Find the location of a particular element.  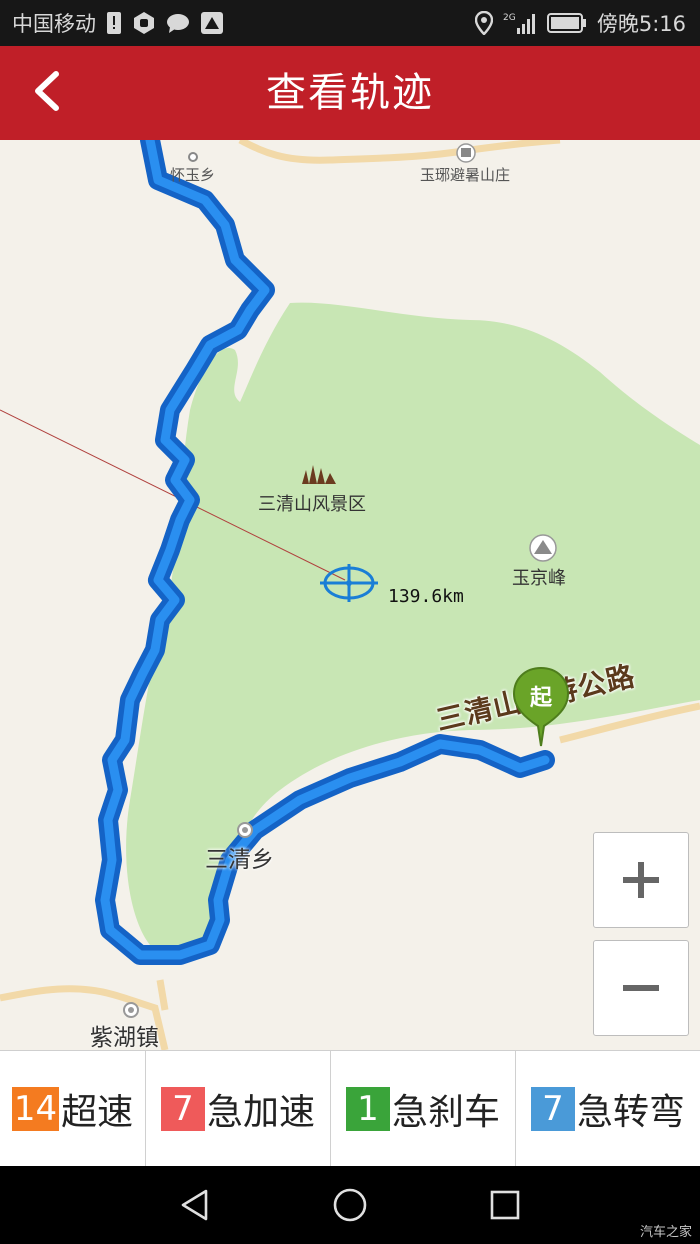

status-right: 2G 傍晚5:16 is located at coordinates (580, 23).